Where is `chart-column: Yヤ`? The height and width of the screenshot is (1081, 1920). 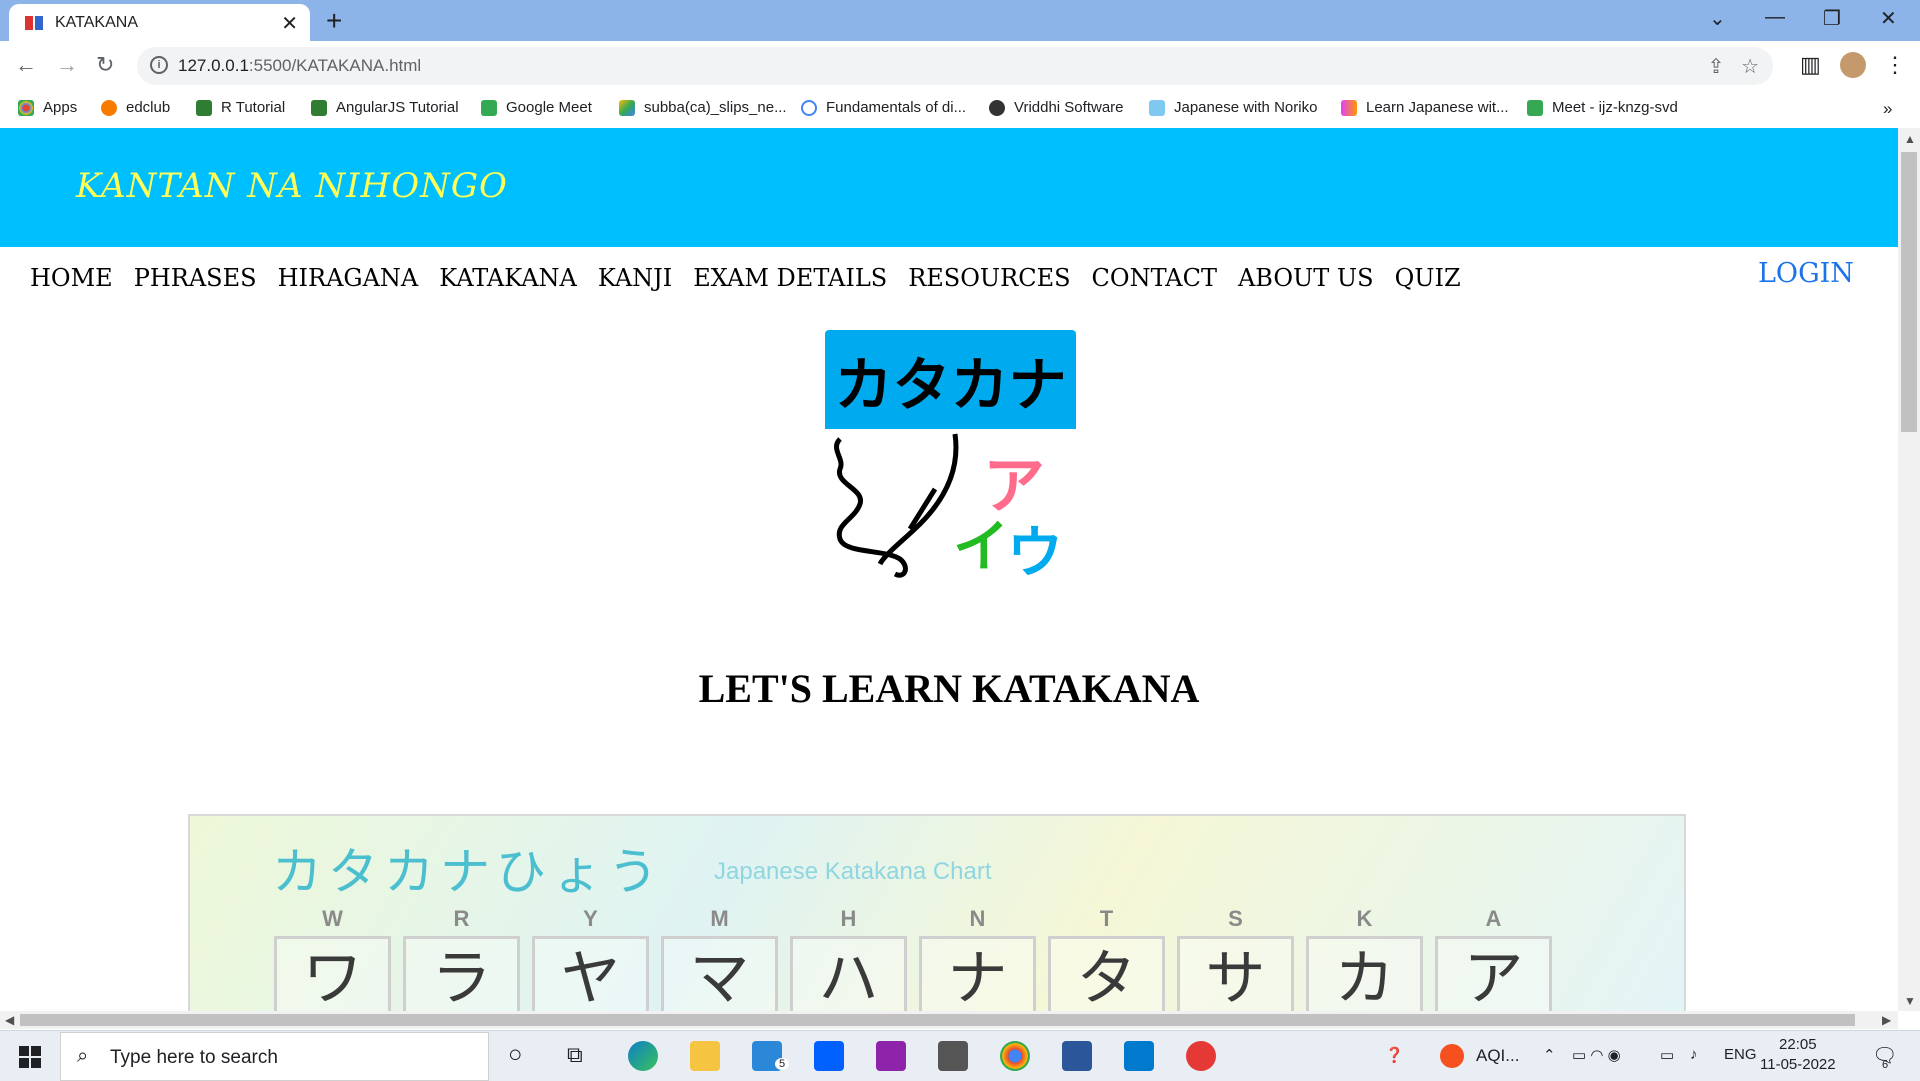 chart-column: Yヤ is located at coordinates (590, 958).